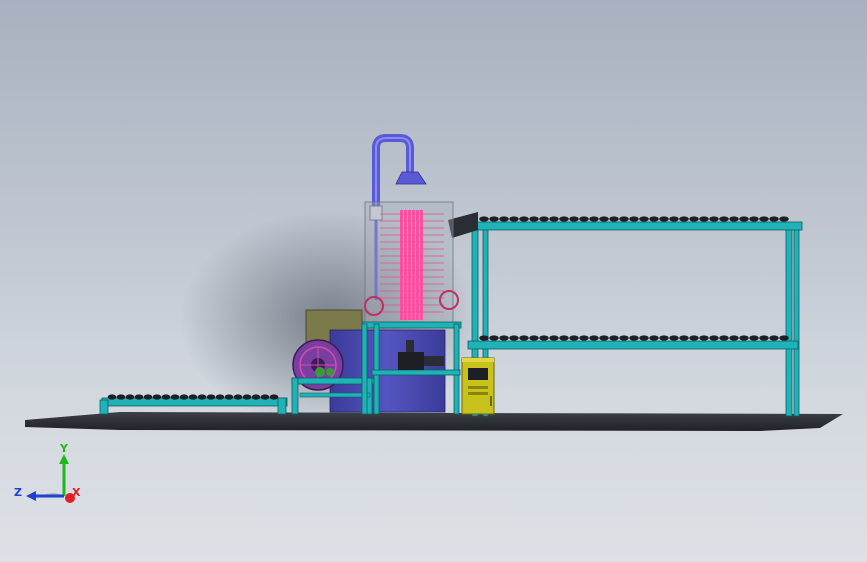 The image size is (867, 562). Describe the element at coordinates (478, 386) in the screenshot. I see `control-cabinet` at that location.